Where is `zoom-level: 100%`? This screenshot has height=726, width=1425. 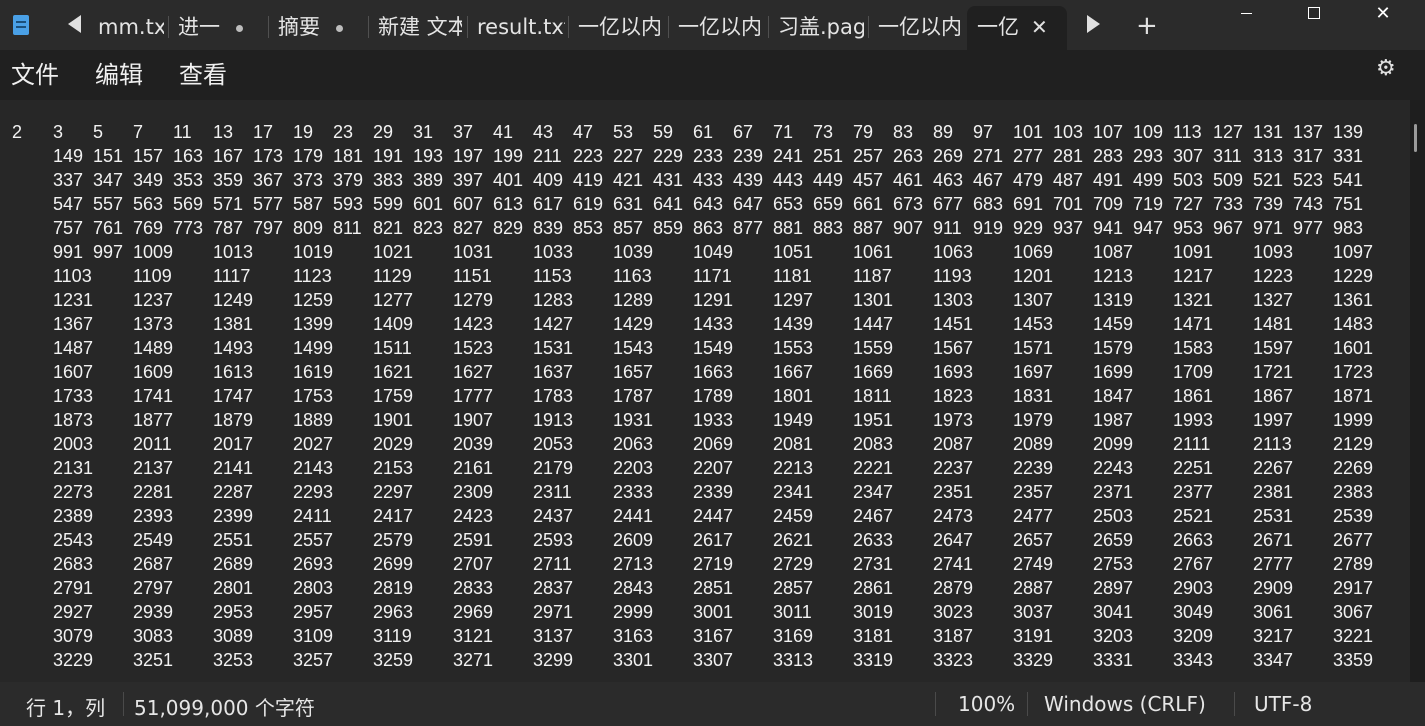
zoom-level: 100% is located at coordinates (986, 704).